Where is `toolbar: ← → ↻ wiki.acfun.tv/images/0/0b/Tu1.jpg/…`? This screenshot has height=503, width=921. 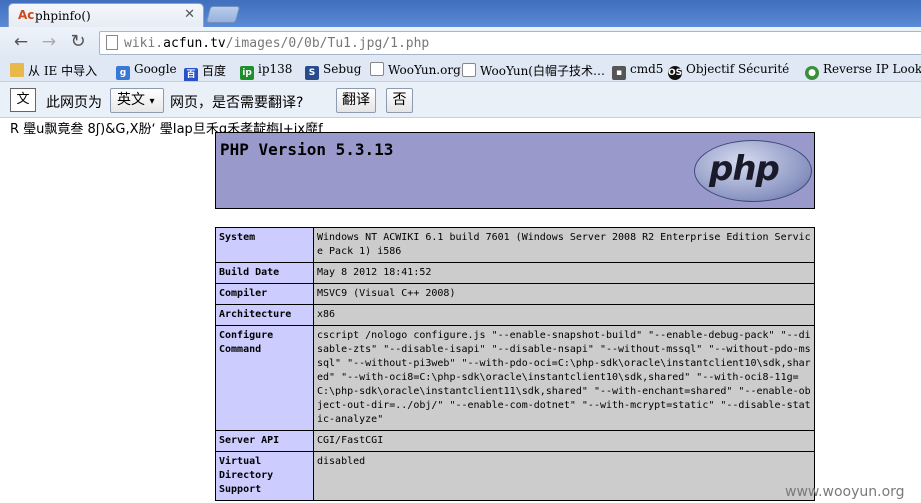 toolbar: ← → ↻ wiki.acfun.tv/images/0/0b/Tu1.jpg/… is located at coordinates (460, 42).